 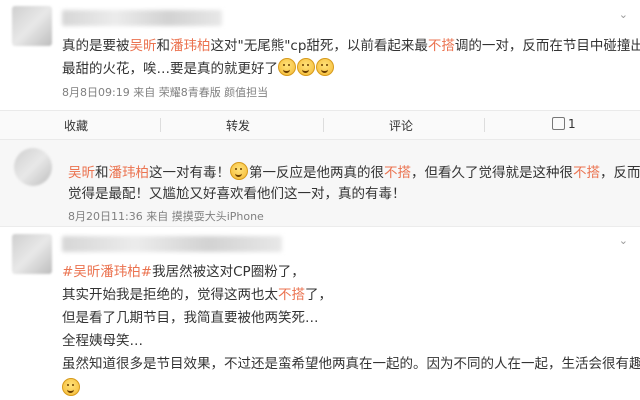 What do you see at coordinates (320, 125) in the screenshot?
I see `action-bar: 收藏 转发 评论 1` at bounding box center [320, 125].